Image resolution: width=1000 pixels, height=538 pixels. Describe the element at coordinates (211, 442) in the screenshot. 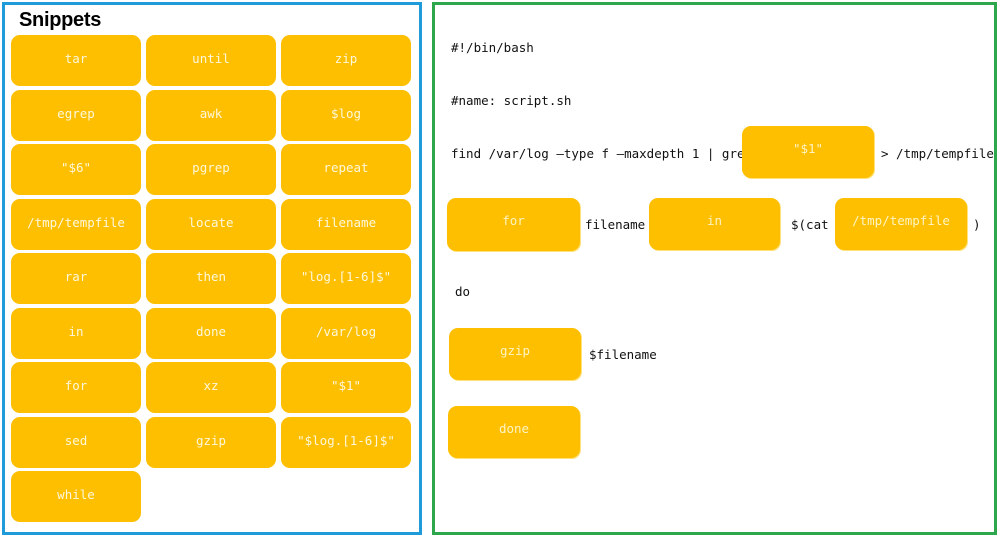

I see `snippet-chip: gzip` at that location.